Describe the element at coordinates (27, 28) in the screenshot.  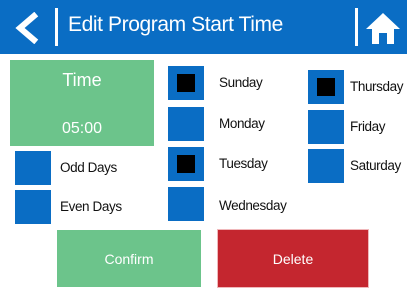
I see `back-arrow-icon` at that location.